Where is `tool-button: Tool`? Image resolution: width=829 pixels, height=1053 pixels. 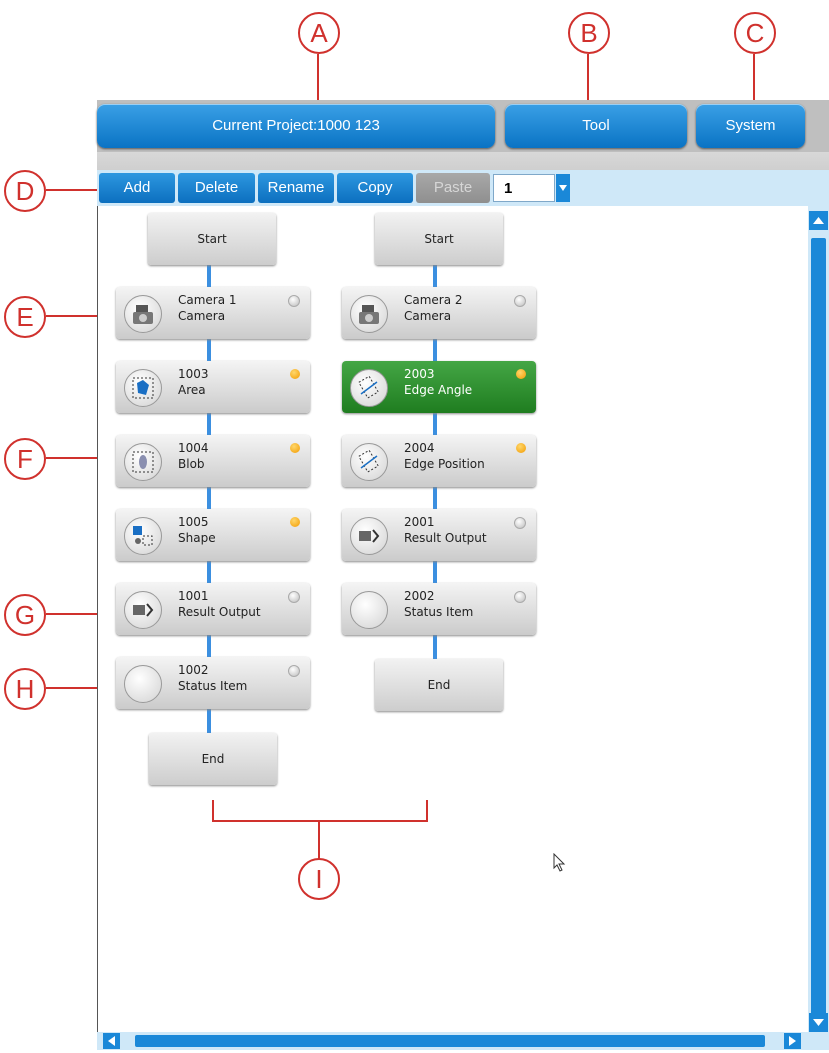
tool-button: Tool is located at coordinates (596, 126).